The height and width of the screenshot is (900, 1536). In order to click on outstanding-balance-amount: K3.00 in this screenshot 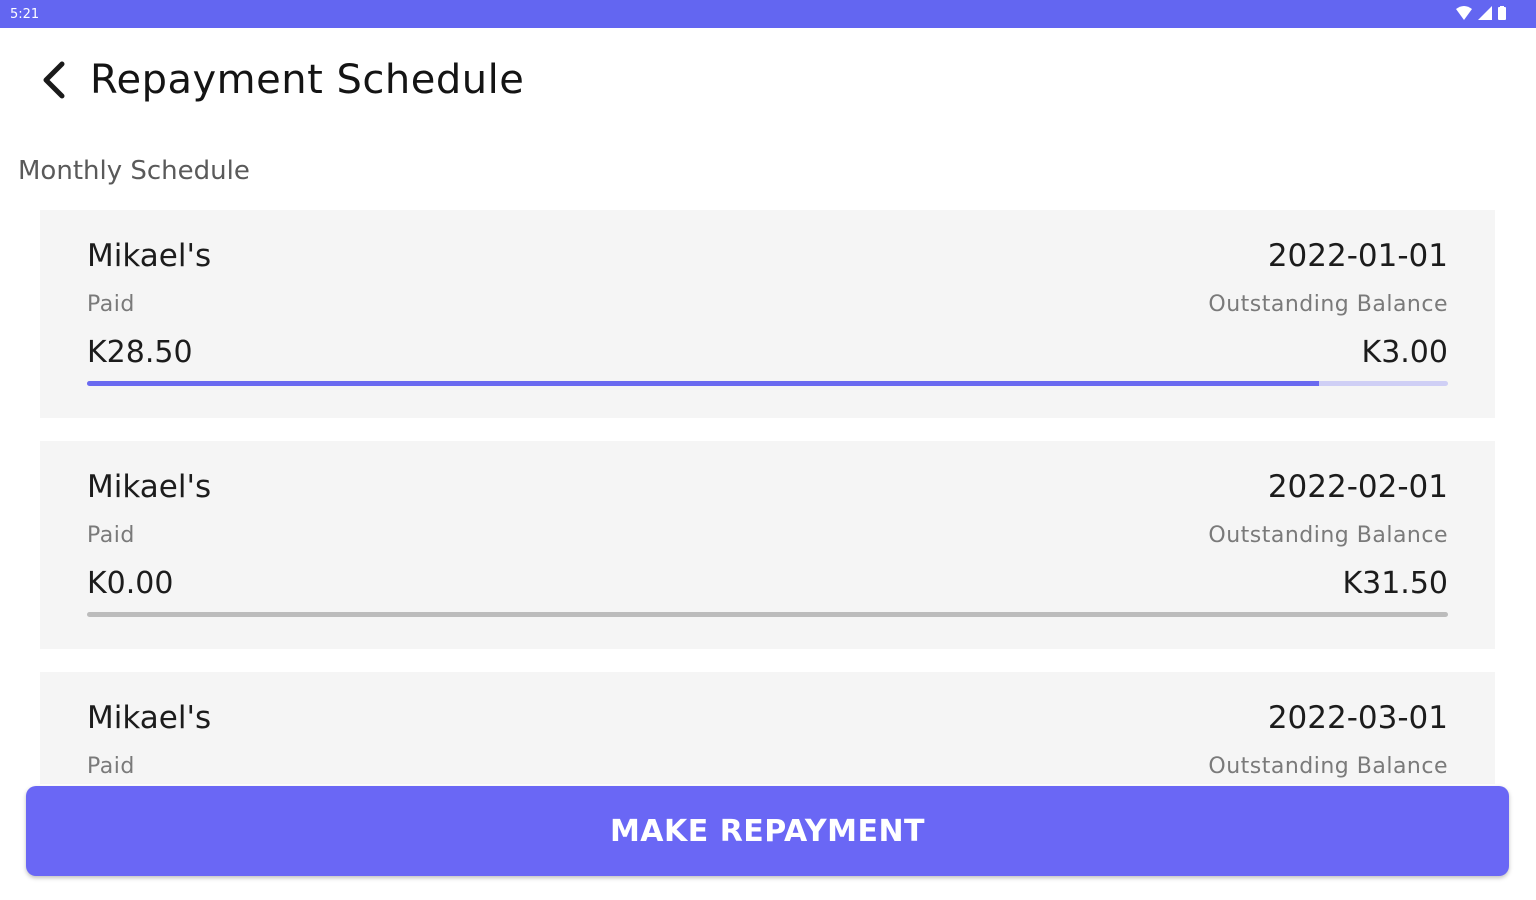, I will do `click(1404, 352)`.